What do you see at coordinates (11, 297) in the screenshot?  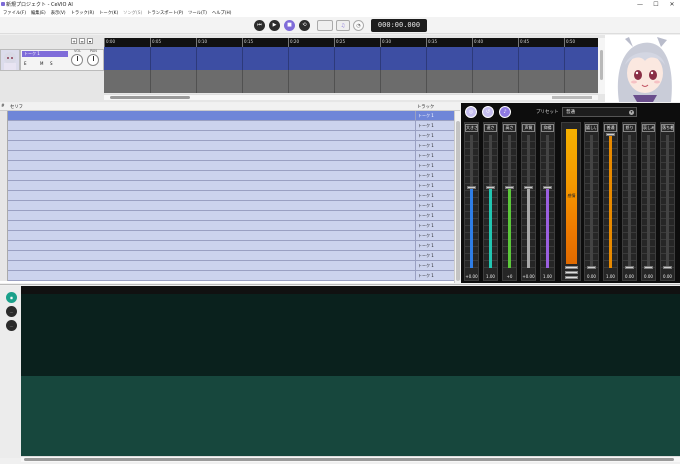 I see `editor-mode-button: ◉` at bounding box center [11, 297].